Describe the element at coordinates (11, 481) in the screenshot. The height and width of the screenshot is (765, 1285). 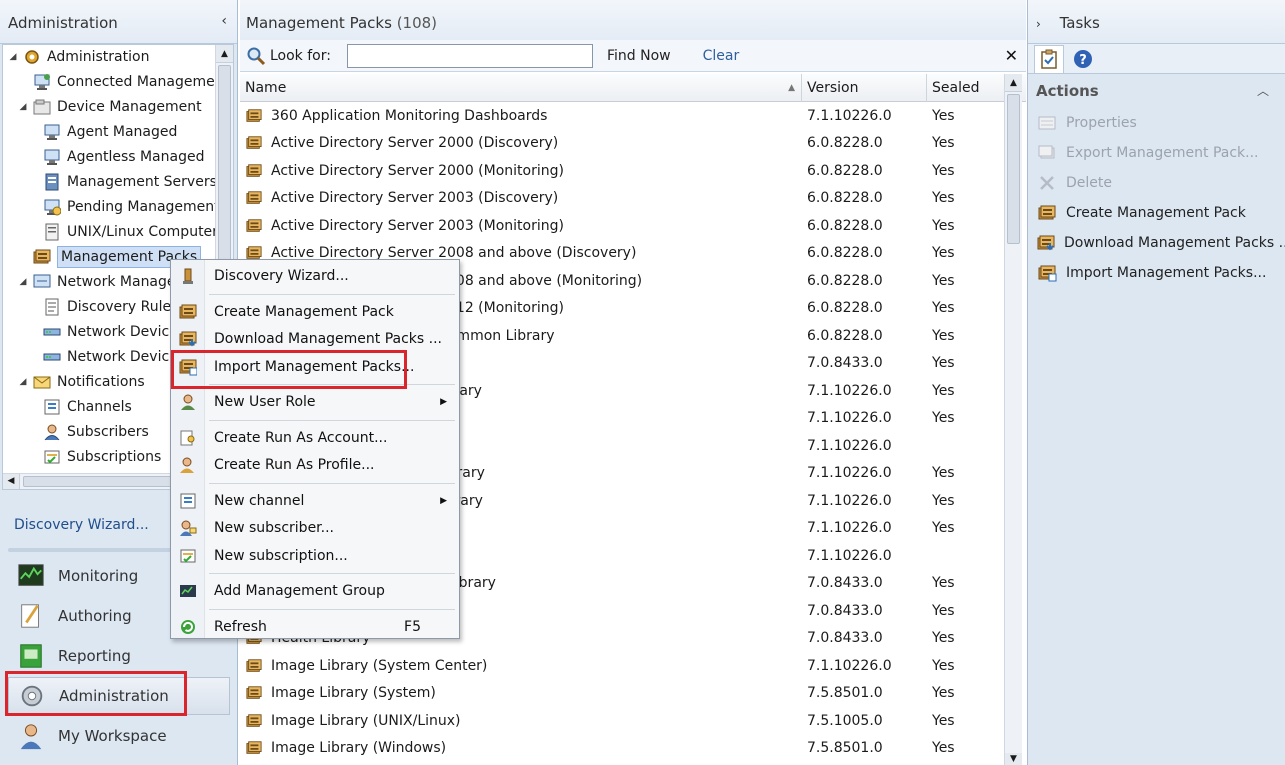
I see `scroll-left-button: ◀` at that location.